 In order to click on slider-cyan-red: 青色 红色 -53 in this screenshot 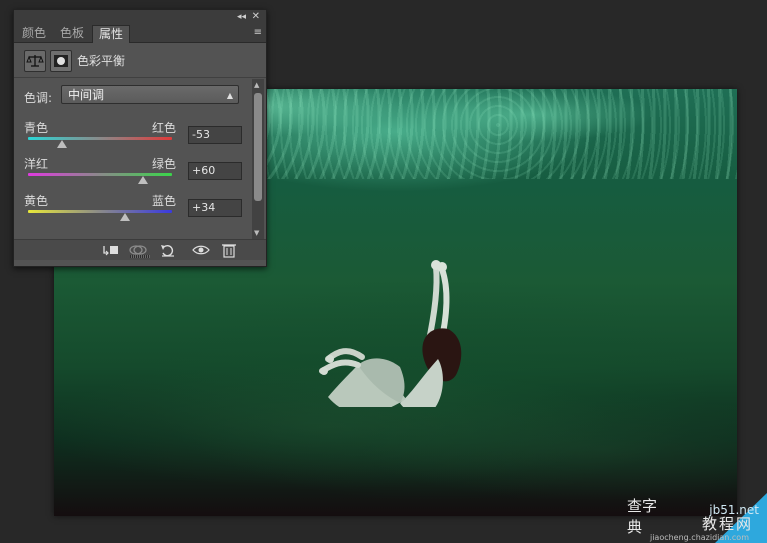, I will do `click(140, 137)`.